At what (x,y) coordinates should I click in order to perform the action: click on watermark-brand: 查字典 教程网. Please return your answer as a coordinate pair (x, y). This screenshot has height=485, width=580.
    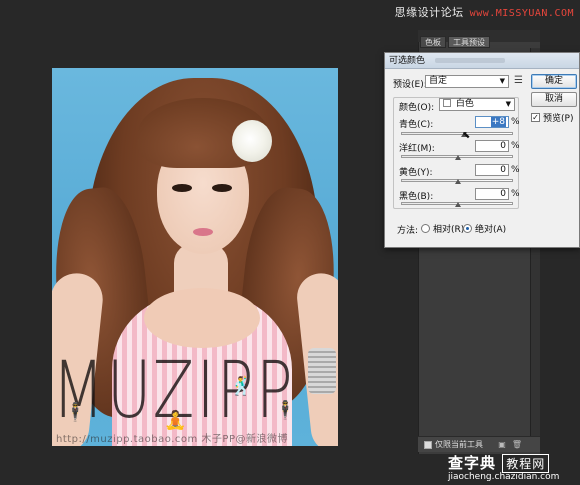
    Looking at the image, I should click on (499, 462).